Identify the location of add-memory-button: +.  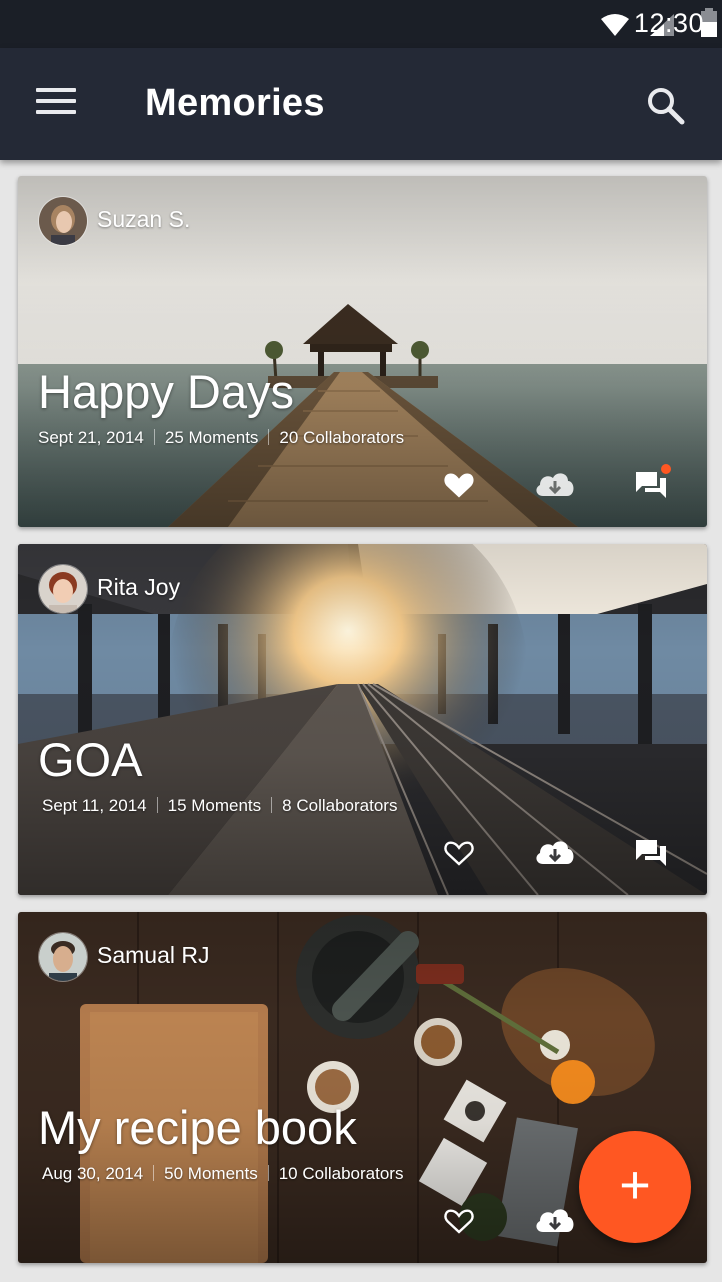
(635, 1187).